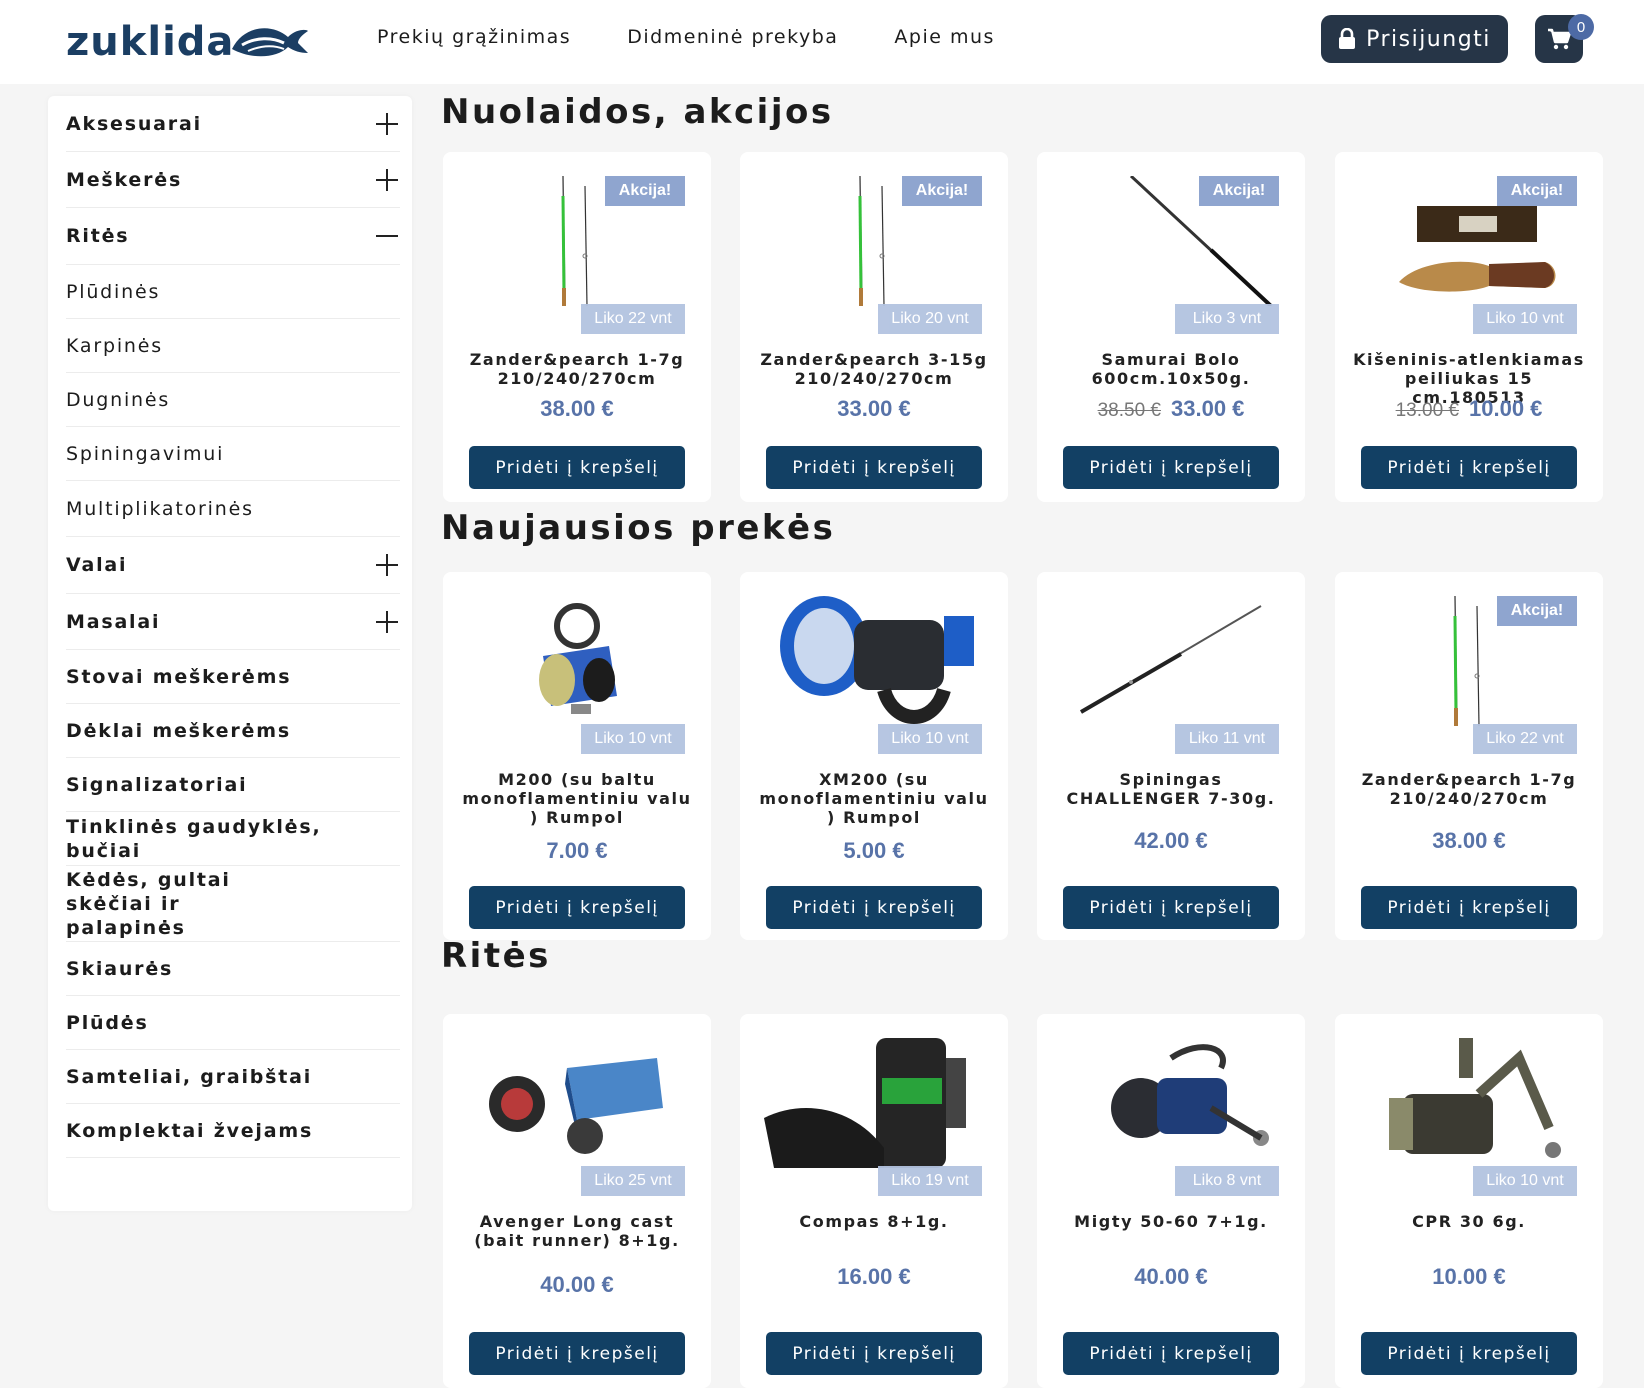  What do you see at coordinates (638, 528) in the screenshot?
I see `section-title: Naujausios prekės` at bounding box center [638, 528].